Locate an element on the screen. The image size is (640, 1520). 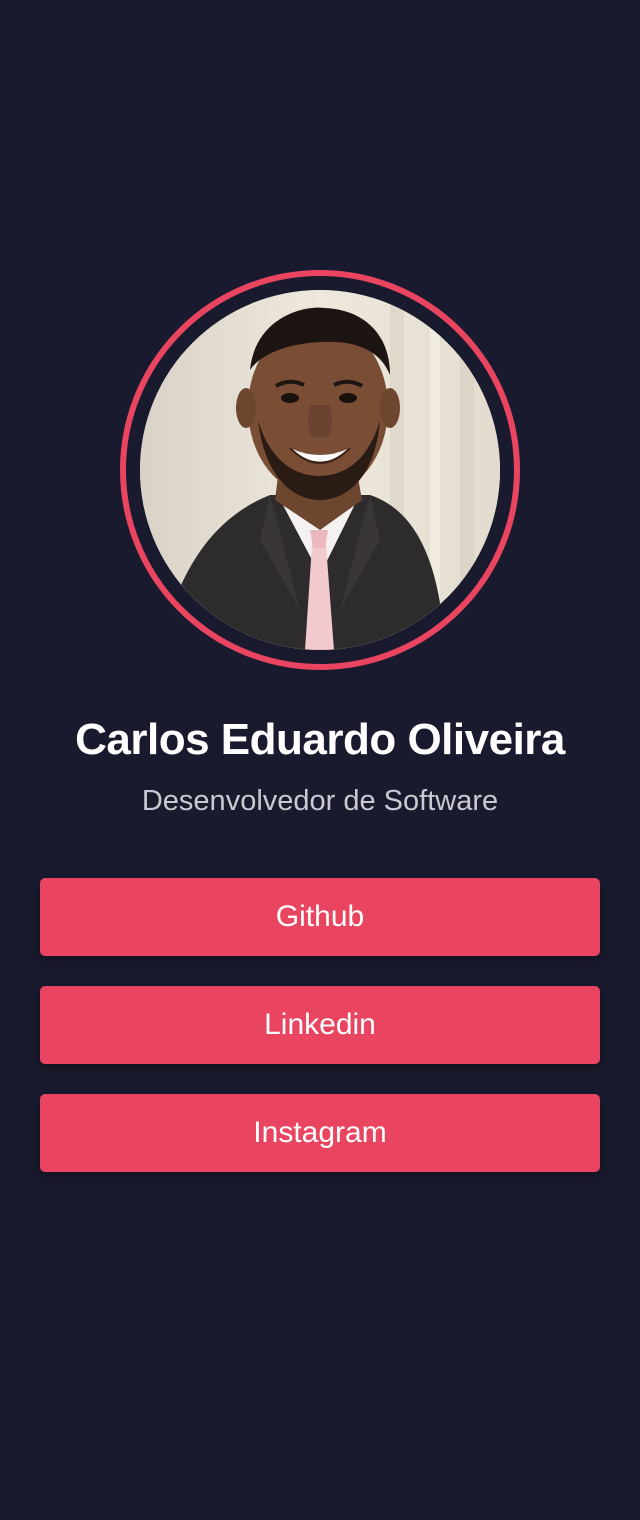
profile-photo-icon is located at coordinates (320, 470).